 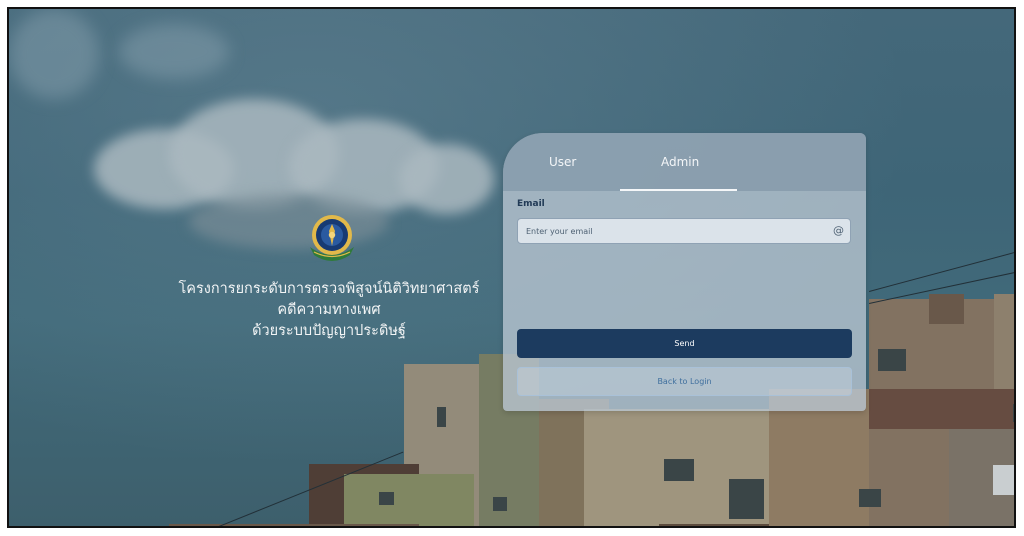 What do you see at coordinates (446, 179) in the screenshot?
I see `cloud` at bounding box center [446, 179].